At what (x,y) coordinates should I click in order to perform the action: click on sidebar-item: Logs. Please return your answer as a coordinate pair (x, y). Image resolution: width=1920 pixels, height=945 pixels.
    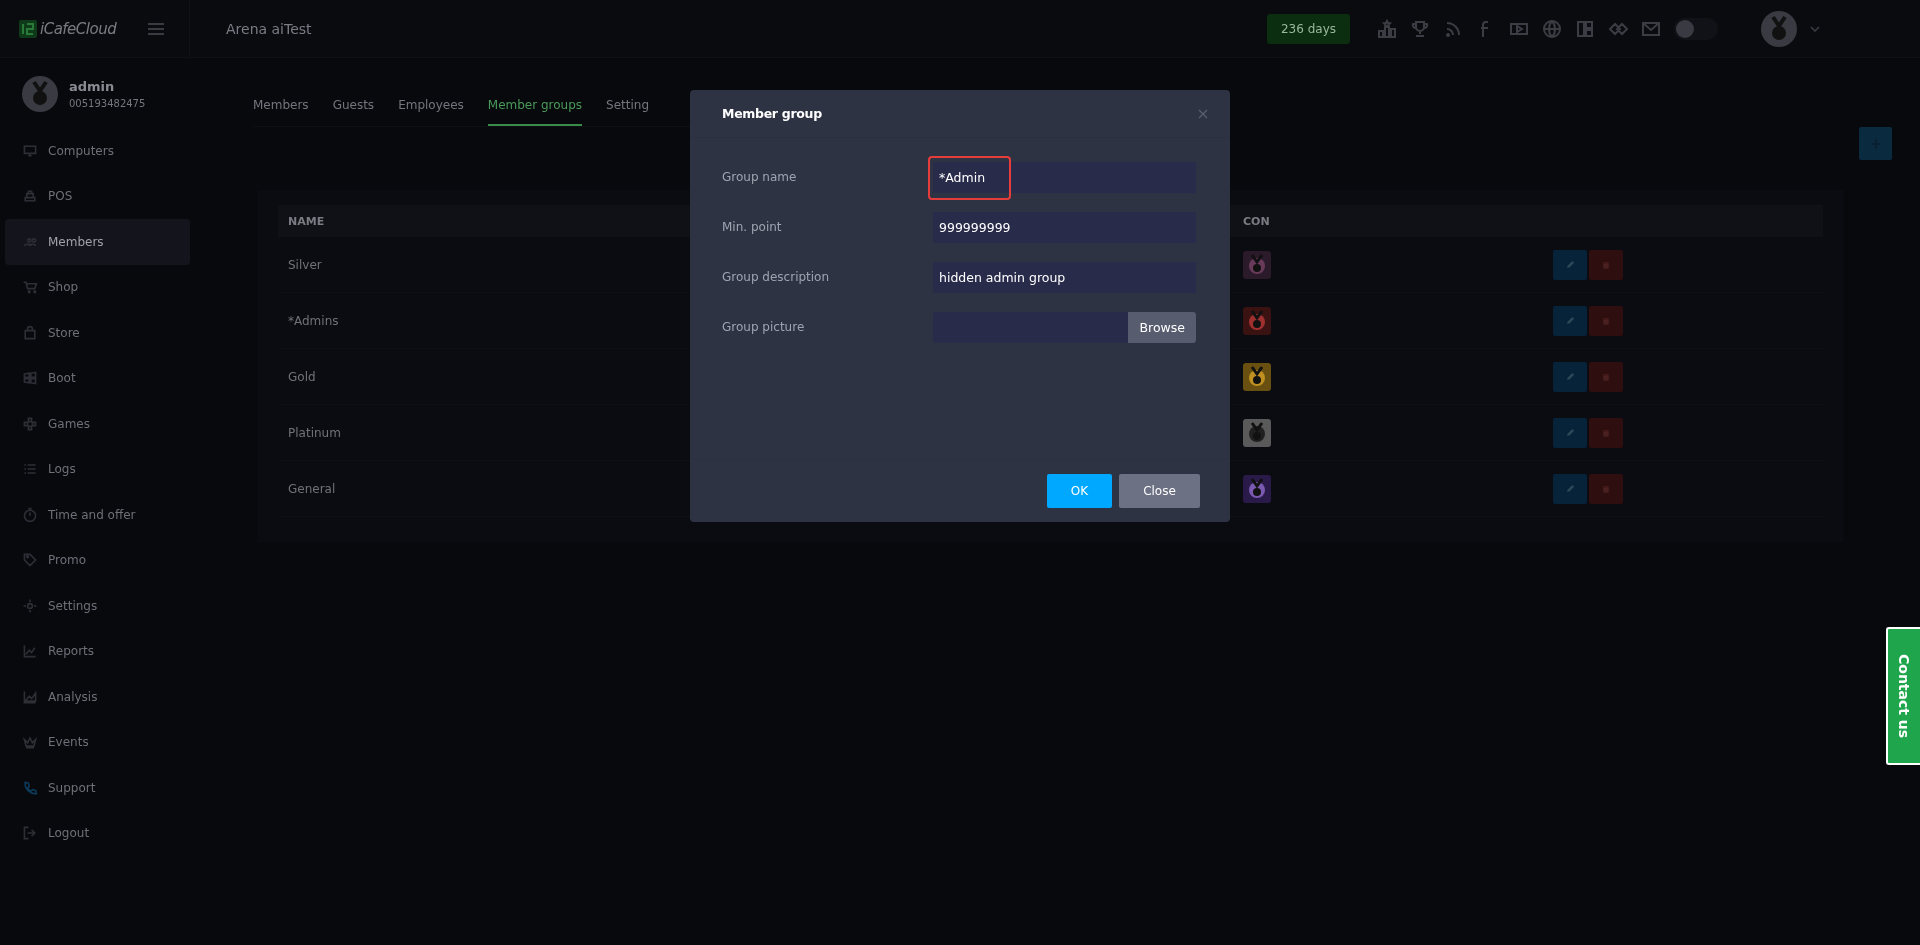
    Looking at the image, I should click on (95, 469).